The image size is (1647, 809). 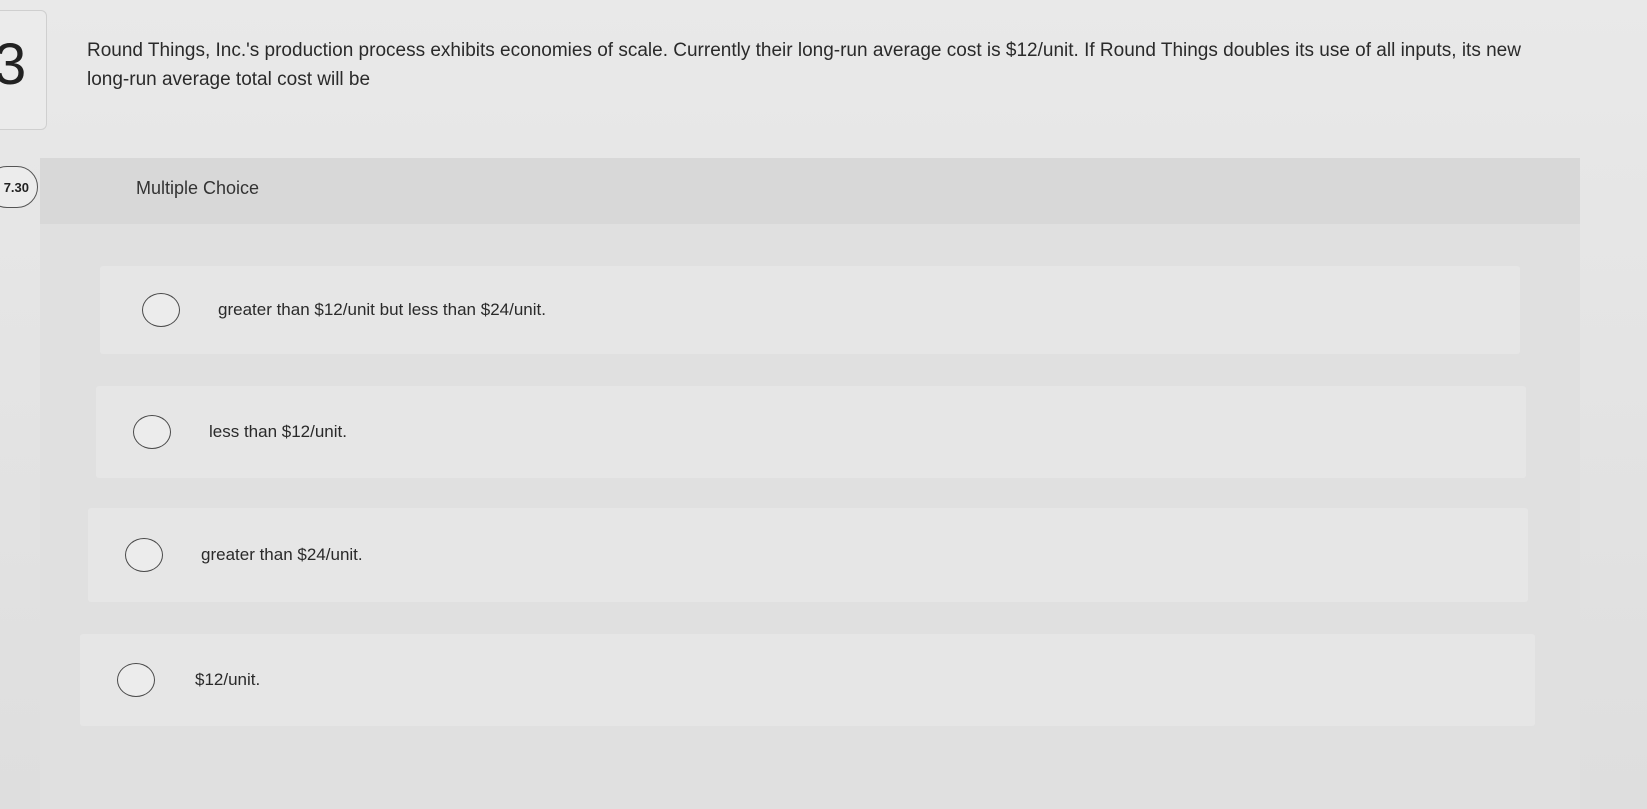 What do you see at coordinates (198, 188) in the screenshot?
I see `choice-type-title: Multiple Choice` at bounding box center [198, 188].